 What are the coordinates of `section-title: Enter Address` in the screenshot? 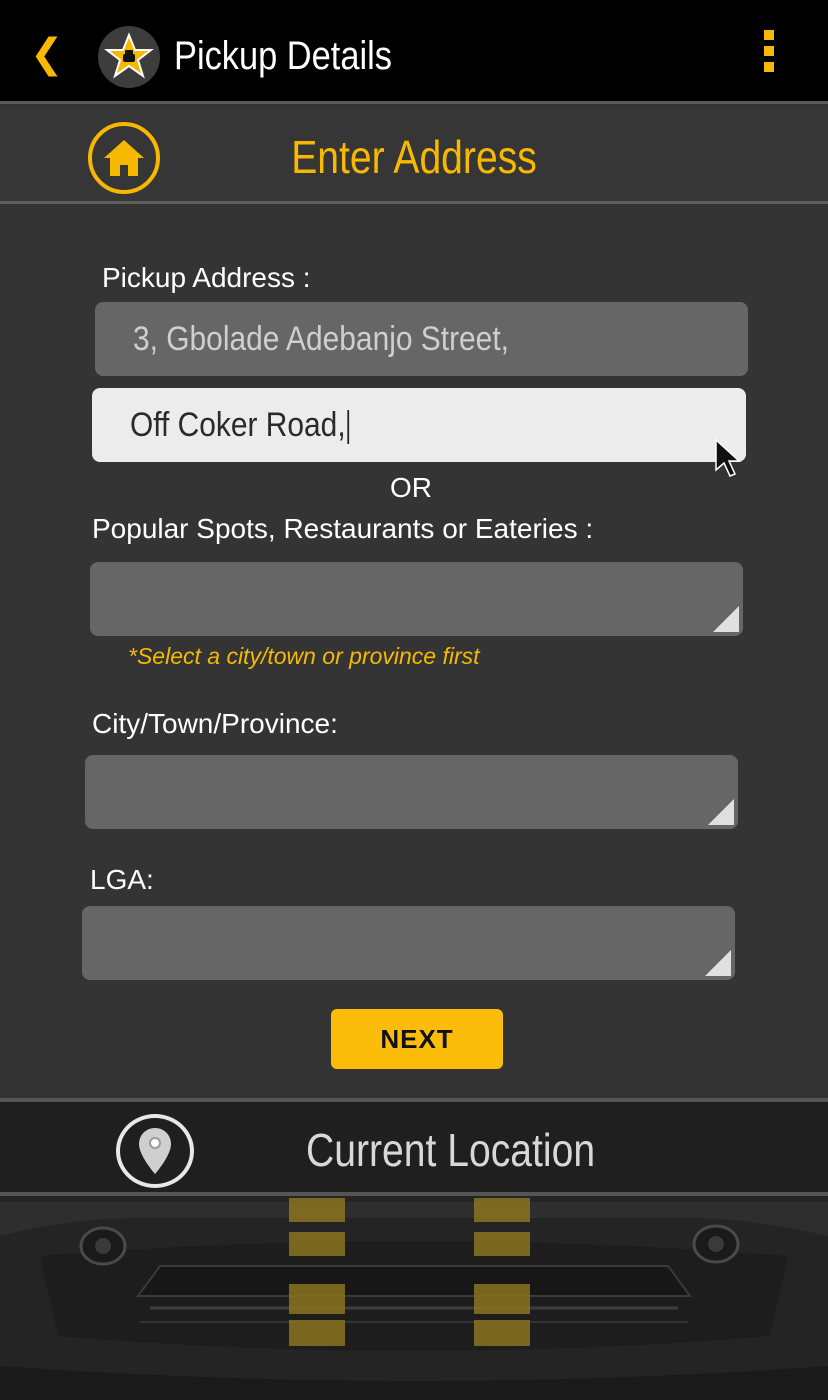 It's located at (414, 157).